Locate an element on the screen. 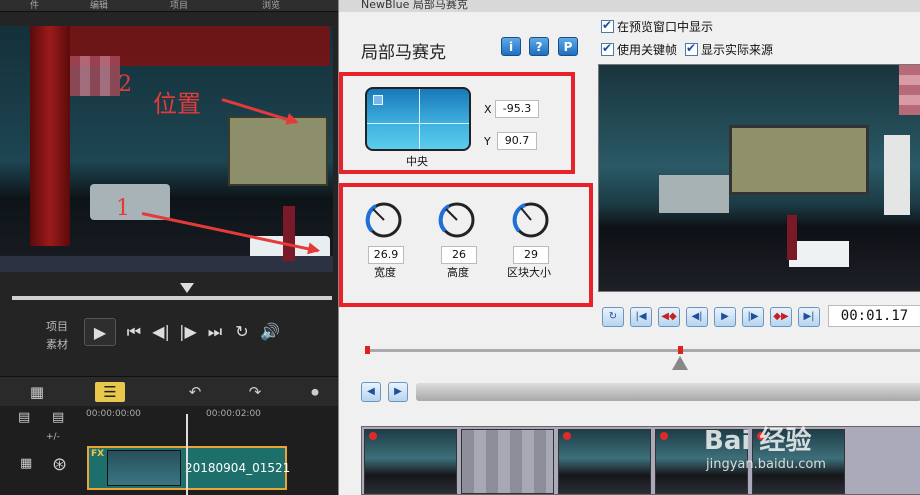  film-track-icon-2: ▤ is located at coordinates (58, 417).